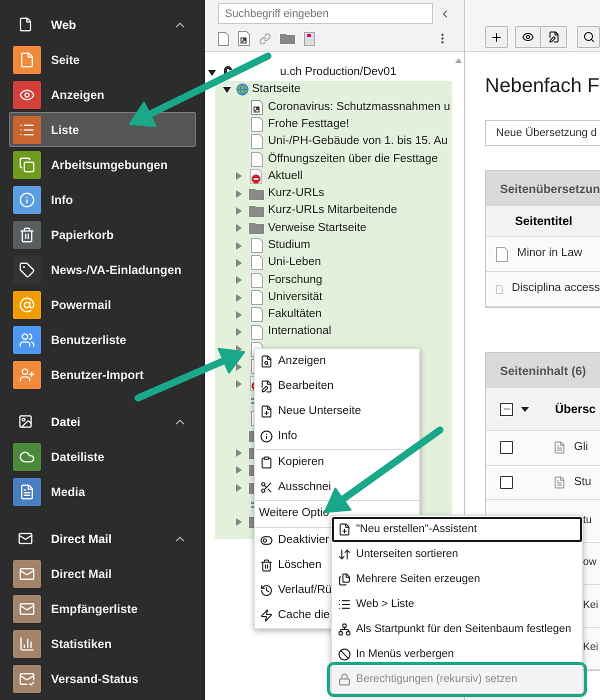 The height and width of the screenshot is (700, 600). I want to click on module-label: Arbeitsumgebungen, so click(109, 165).